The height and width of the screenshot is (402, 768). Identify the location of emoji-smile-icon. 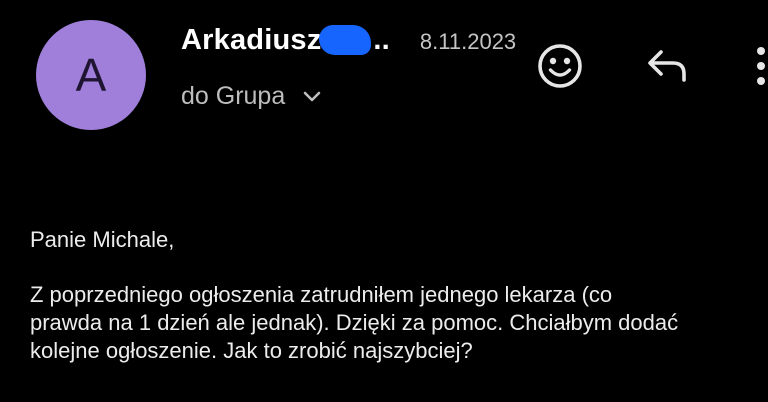
(560, 68).